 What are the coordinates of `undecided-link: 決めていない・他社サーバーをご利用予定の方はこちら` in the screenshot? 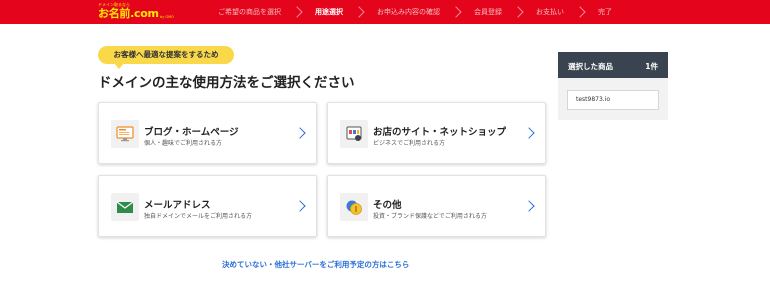 It's located at (315, 264).